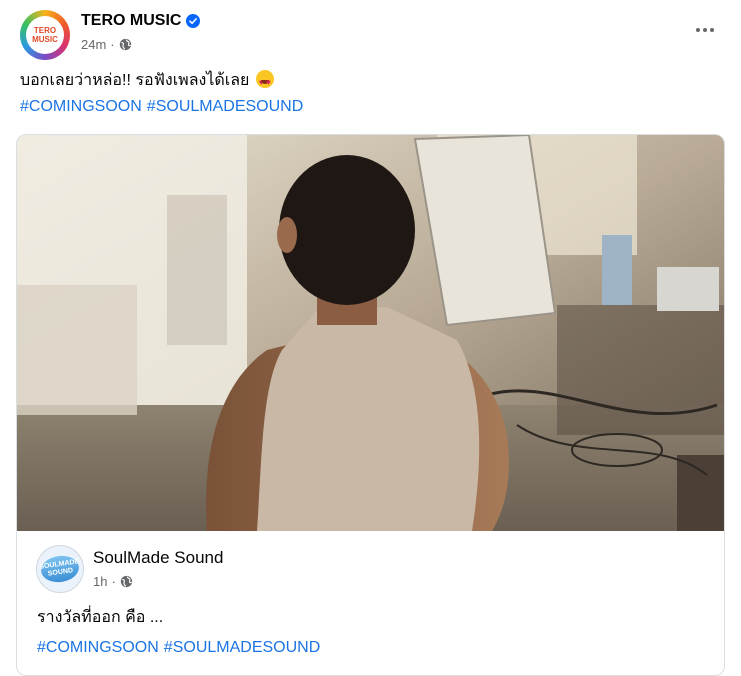 This screenshot has height=676, width=741. What do you see at coordinates (193, 21) in the screenshot?
I see `verified-badge-icon` at bounding box center [193, 21].